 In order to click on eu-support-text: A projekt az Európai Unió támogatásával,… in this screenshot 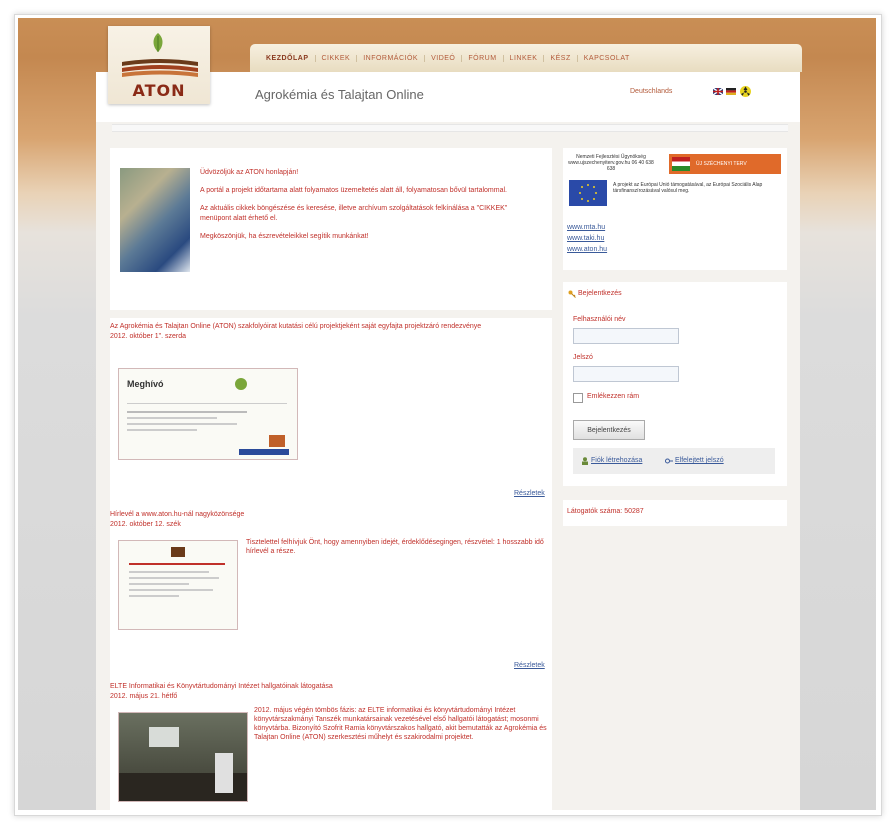, I will do `click(688, 188)`.